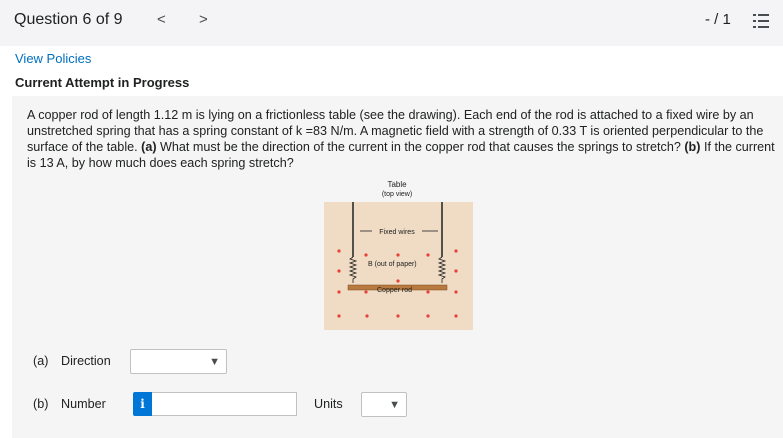 This screenshot has height=438, width=783. What do you see at coordinates (394, 290) in the screenshot?
I see `copper-rod-label: Copper rod` at bounding box center [394, 290].